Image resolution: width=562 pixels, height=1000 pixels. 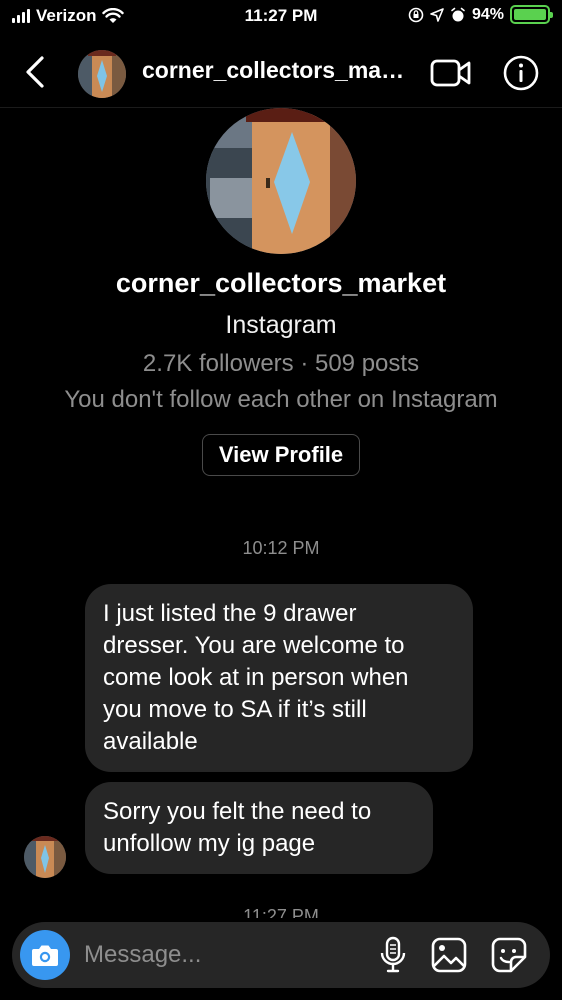 I want to click on view-profile-button: View Profile, so click(x=281, y=455).